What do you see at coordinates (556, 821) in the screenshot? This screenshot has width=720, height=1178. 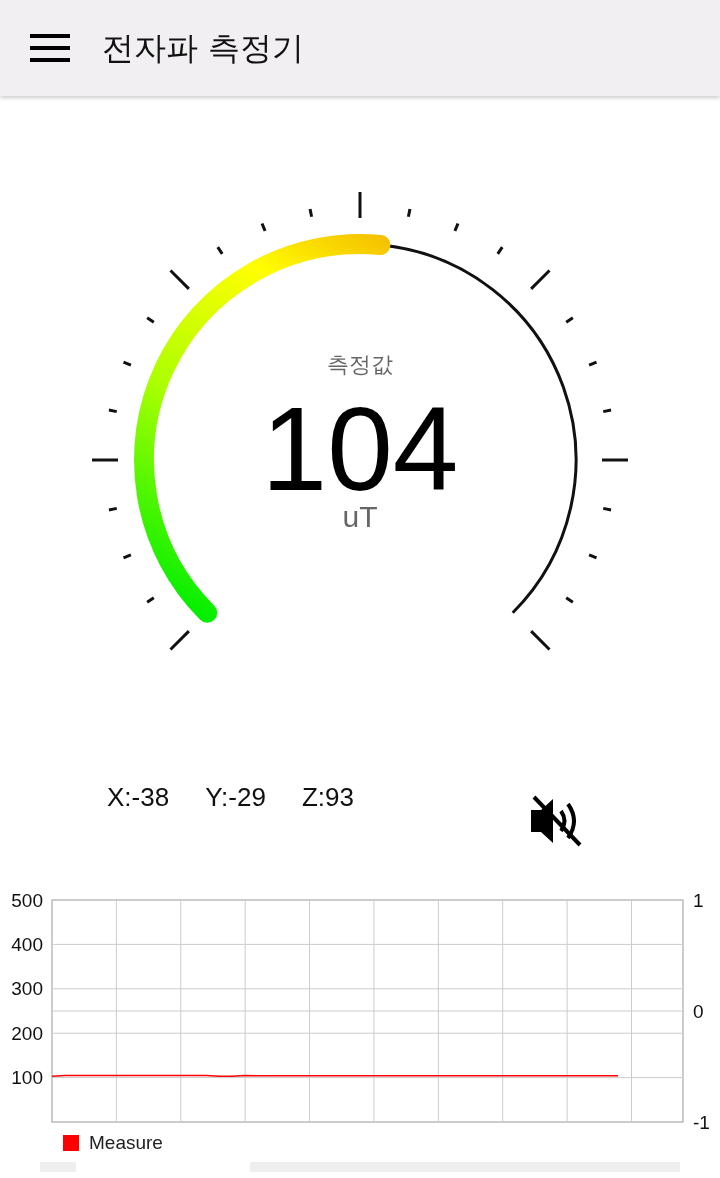 I see `mute-icon` at bounding box center [556, 821].